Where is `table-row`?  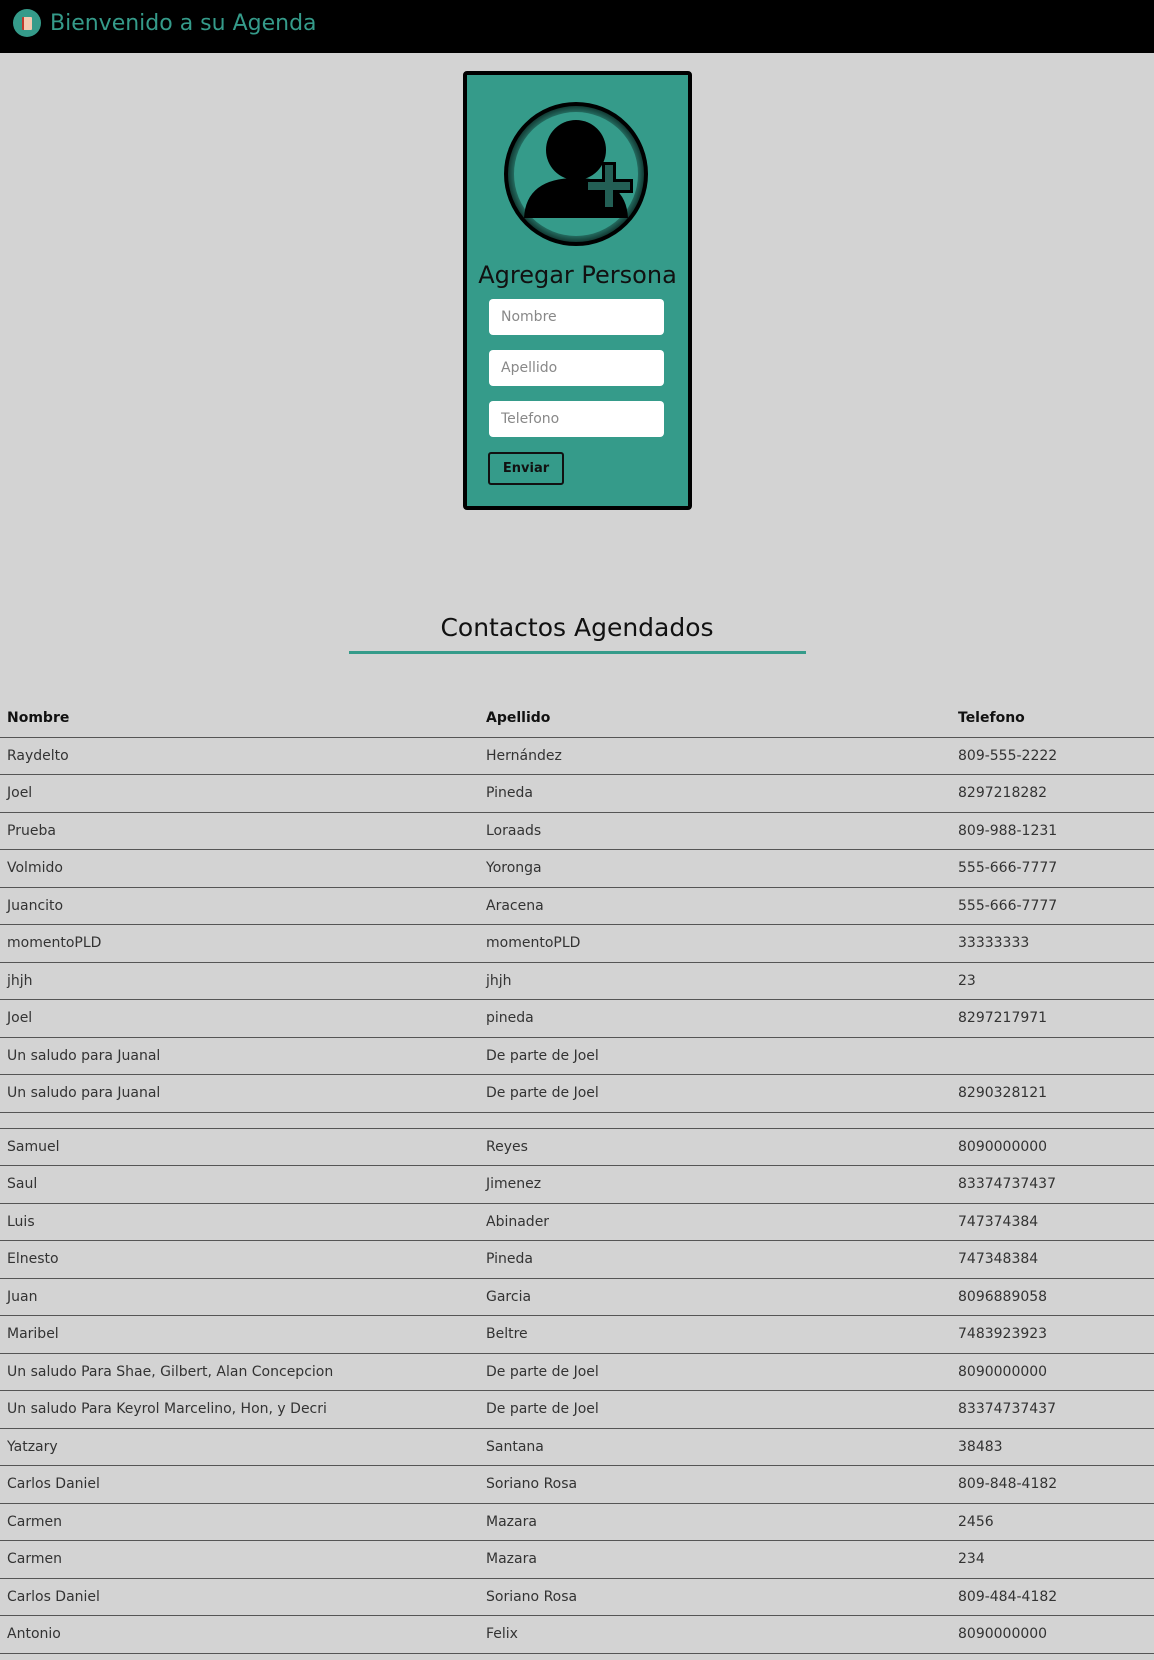
table-row is located at coordinates (577, 1120).